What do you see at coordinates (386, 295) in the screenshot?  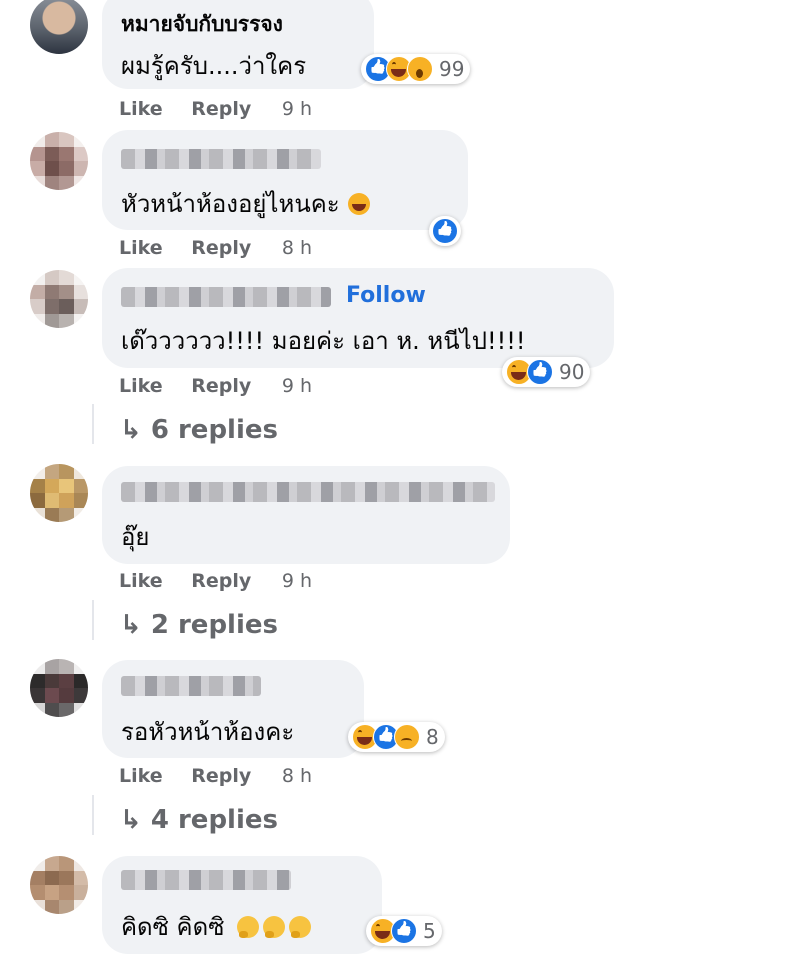 I see `follow-button: Follow` at bounding box center [386, 295].